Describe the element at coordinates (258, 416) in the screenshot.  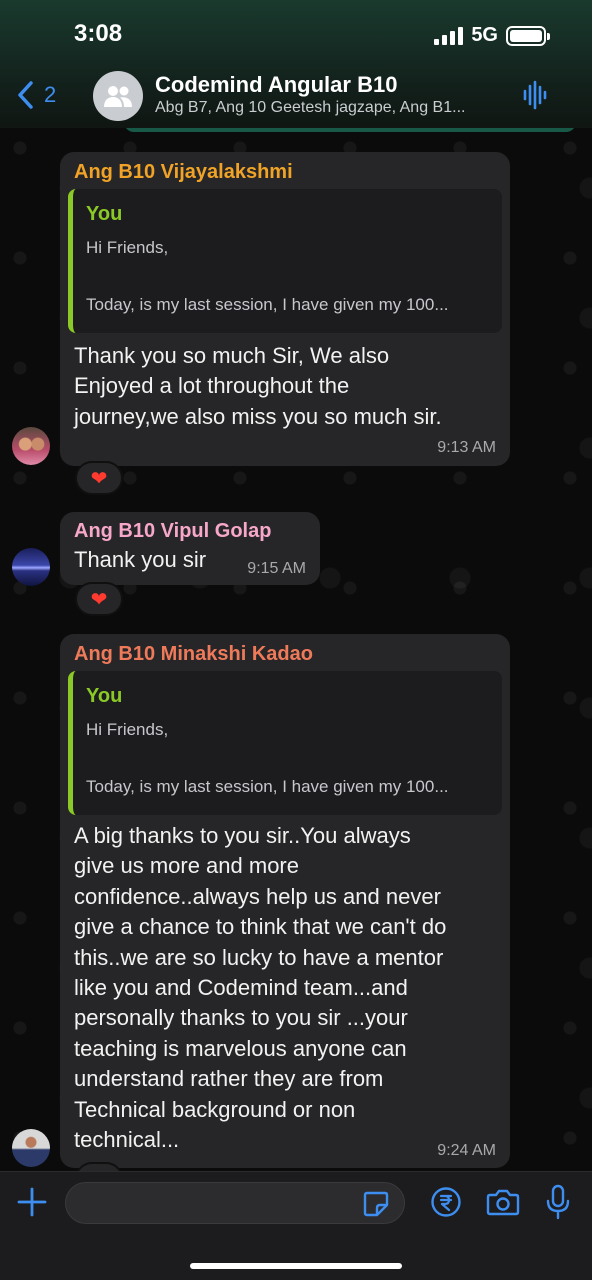
I see `message-line: journey,we also miss you so much sir.` at that location.